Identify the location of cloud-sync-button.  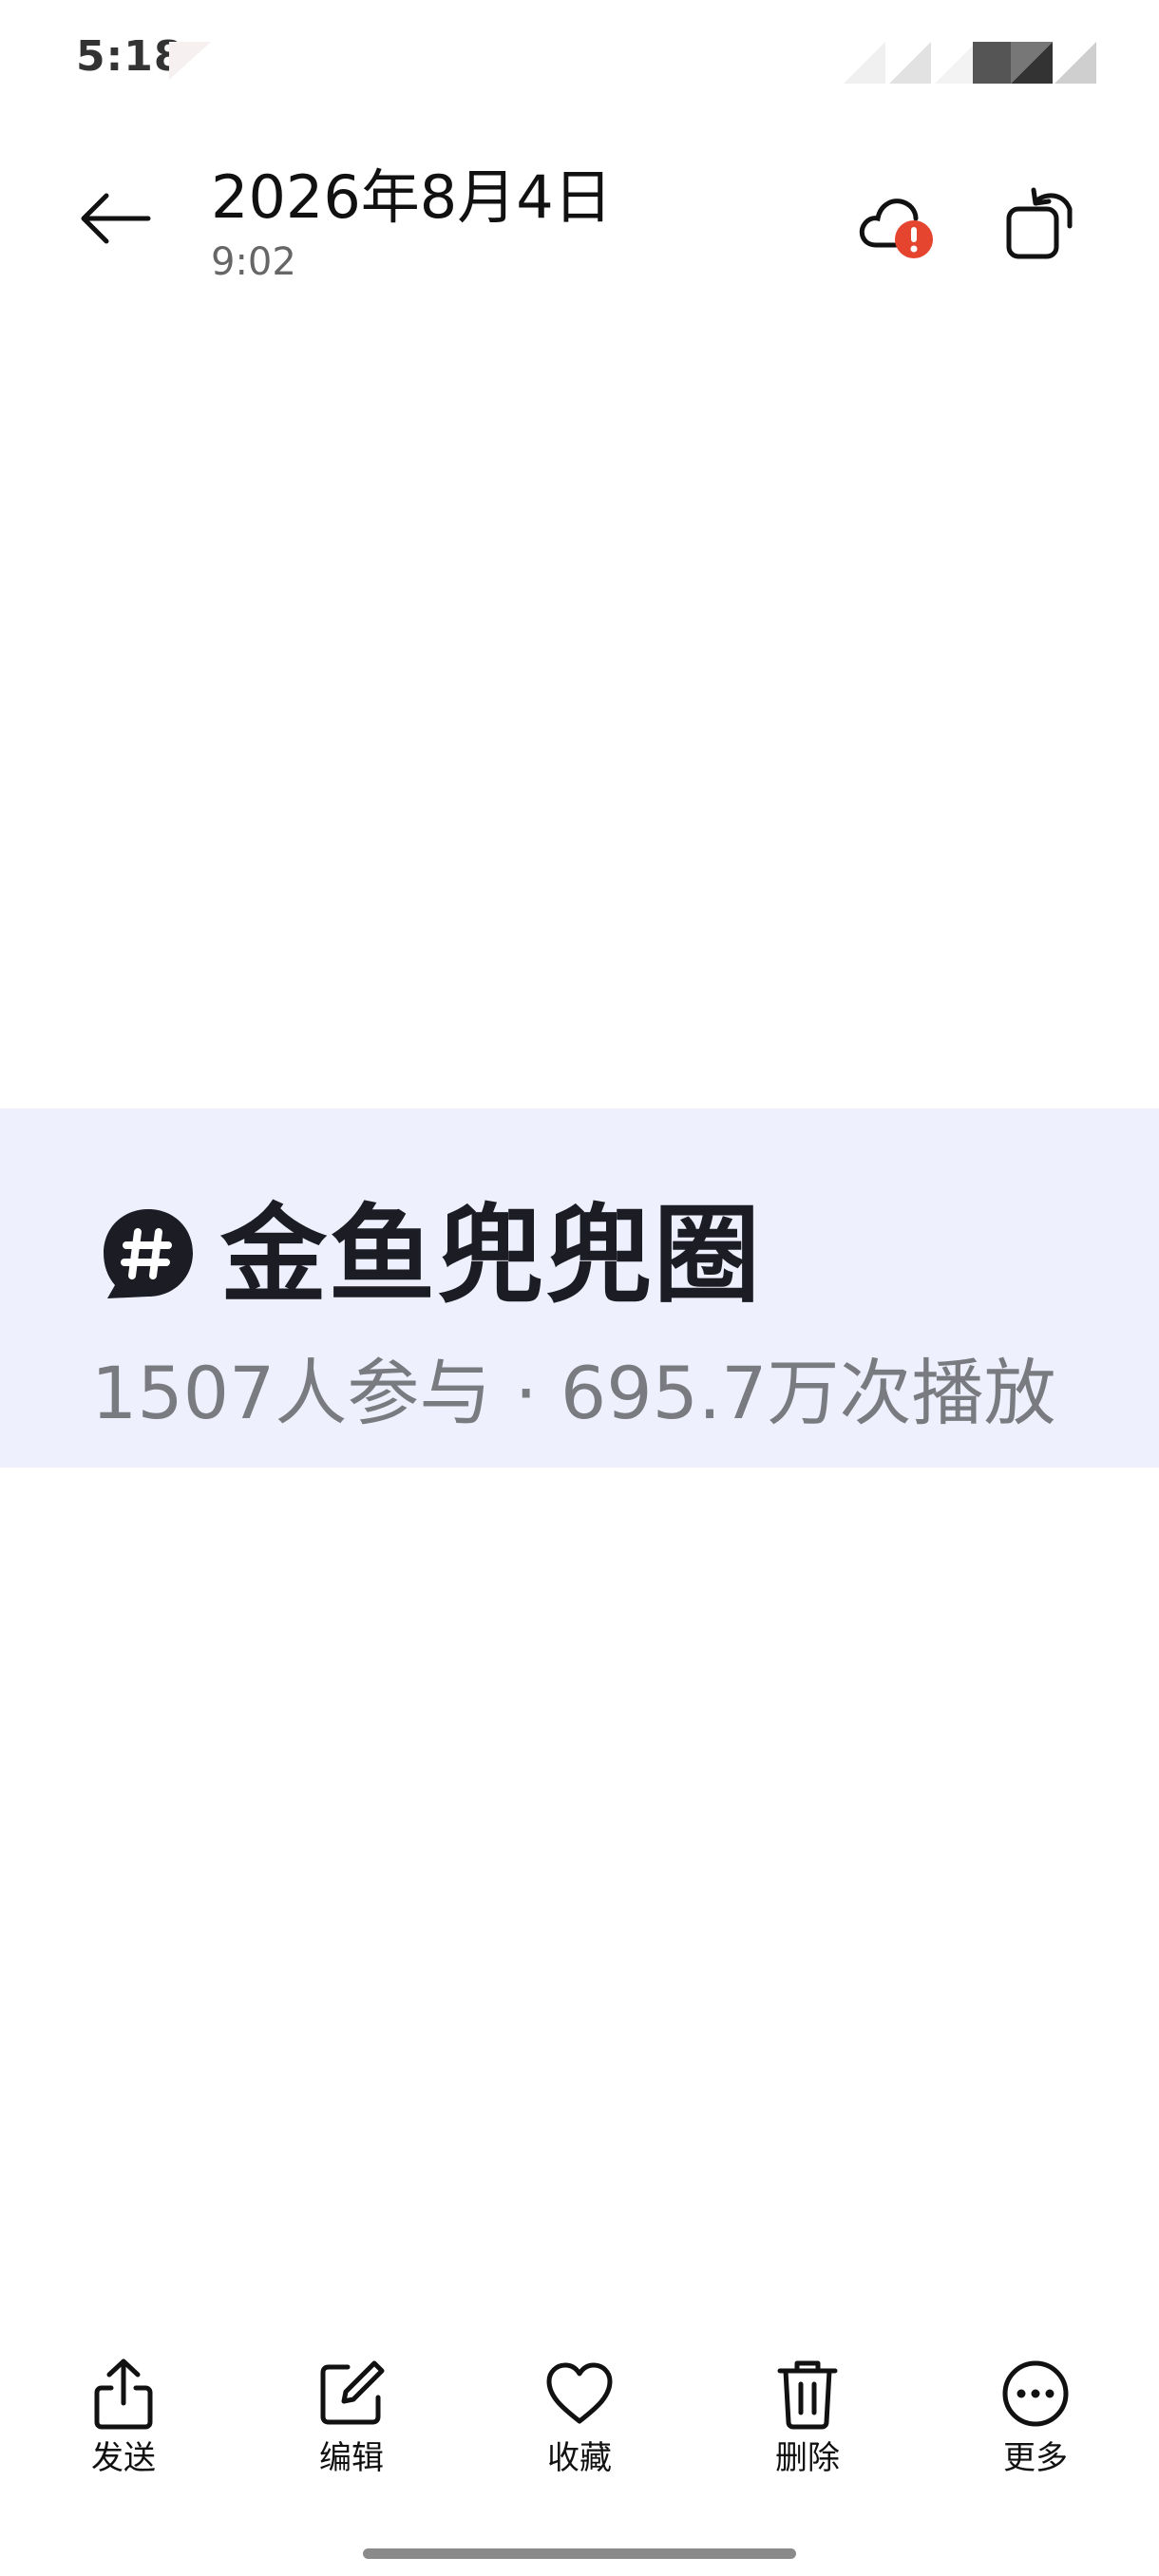
(897, 224).